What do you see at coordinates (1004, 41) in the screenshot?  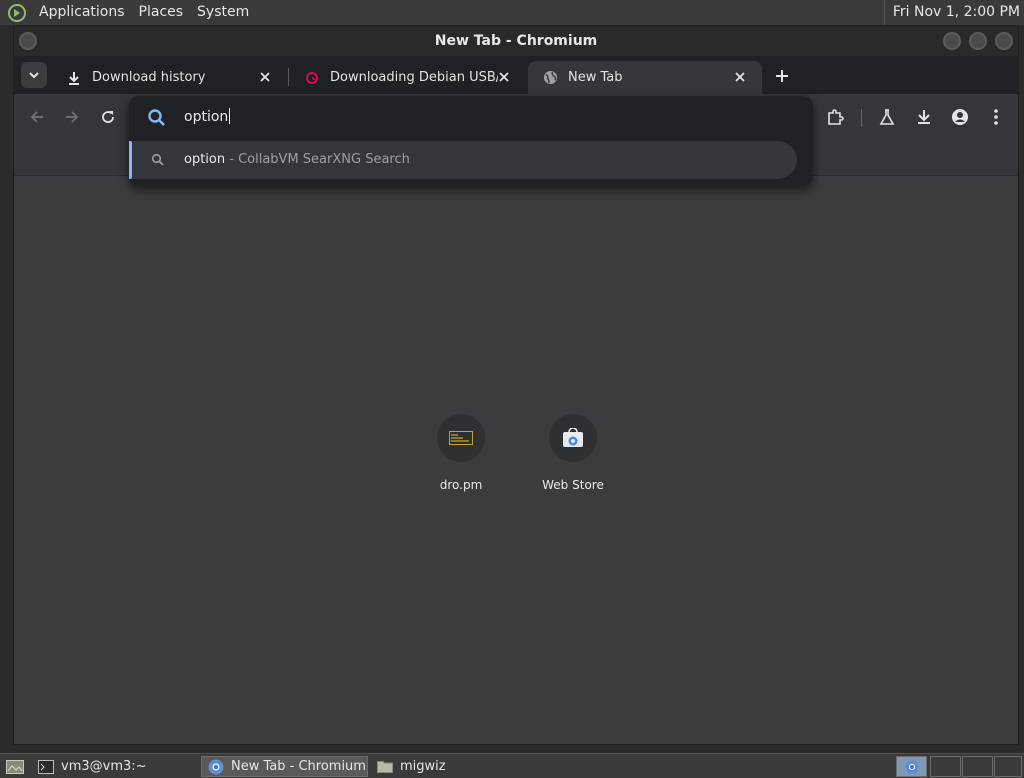 I see `close-window-button` at bounding box center [1004, 41].